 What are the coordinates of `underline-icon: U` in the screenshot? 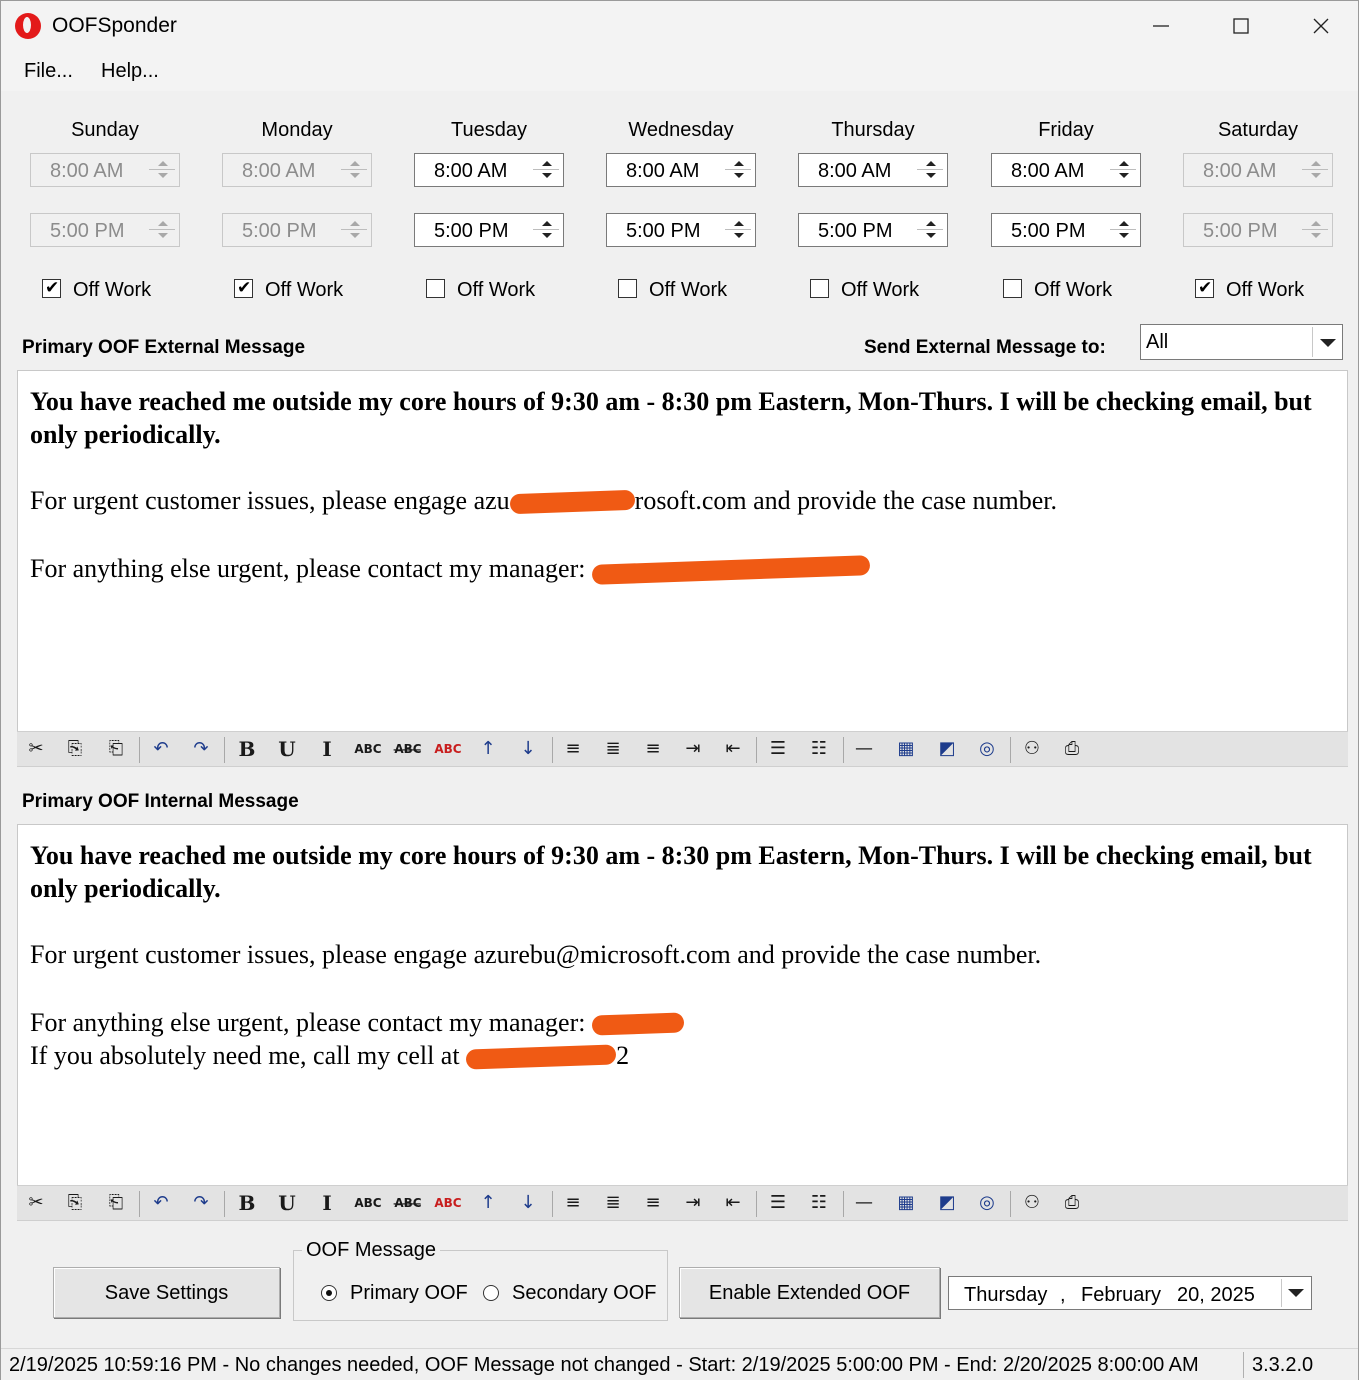 It's located at (287, 1203).